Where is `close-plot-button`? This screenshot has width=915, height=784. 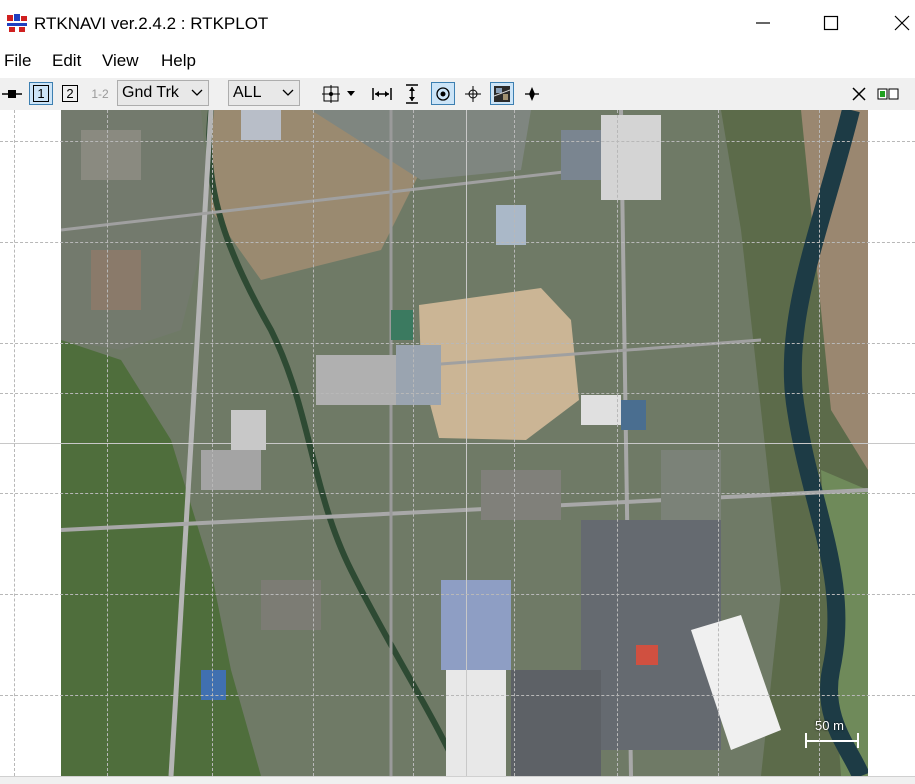
close-plot-button is located at coordinates (859, 93).